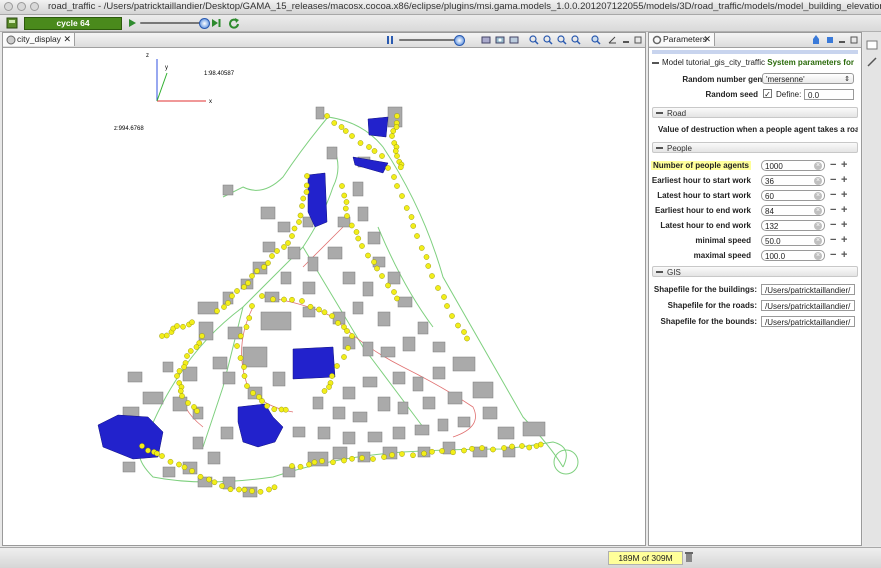 The height and width of the screenshot is (568, 881). What do you see at coordinates (576, 40) in the screenshot?
I see `zoom-menu-icon` at bounding box center [576, 40].